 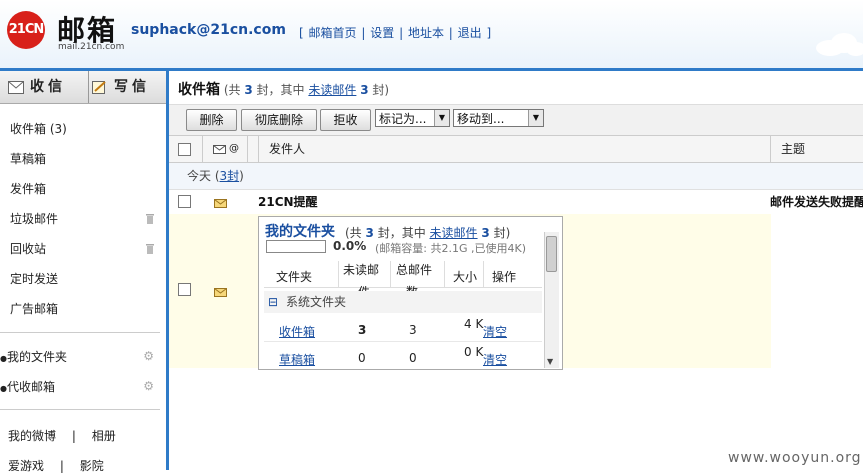 I want to click on scroll-down-arrow-icon: ▼, so click(x=550, y=361).